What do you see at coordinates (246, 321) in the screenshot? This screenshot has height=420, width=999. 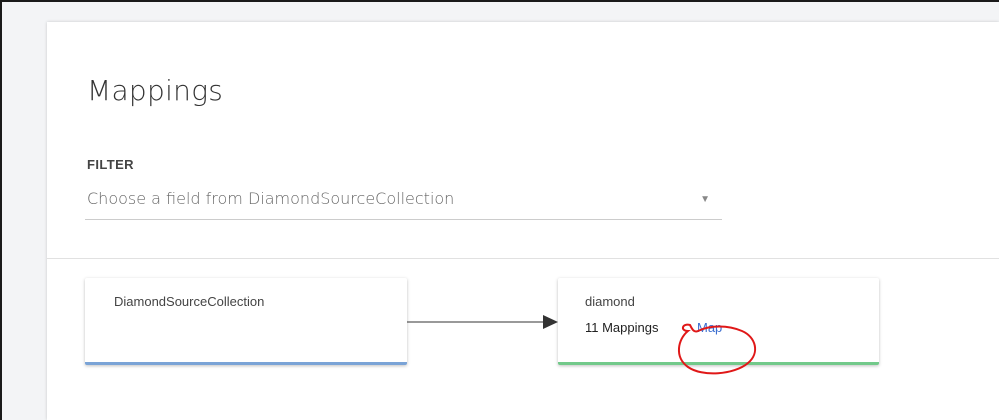 I see `source-collection-node: DiamondSourceCollection` at bounding box center [246, 321].